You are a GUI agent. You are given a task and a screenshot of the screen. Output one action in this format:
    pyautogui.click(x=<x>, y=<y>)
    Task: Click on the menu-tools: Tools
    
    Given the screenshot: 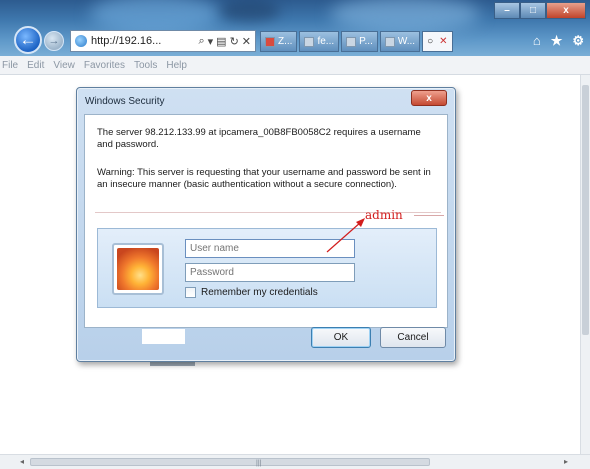 What is the action you would take?
    pyautogui.click(x=145, y=65)
    